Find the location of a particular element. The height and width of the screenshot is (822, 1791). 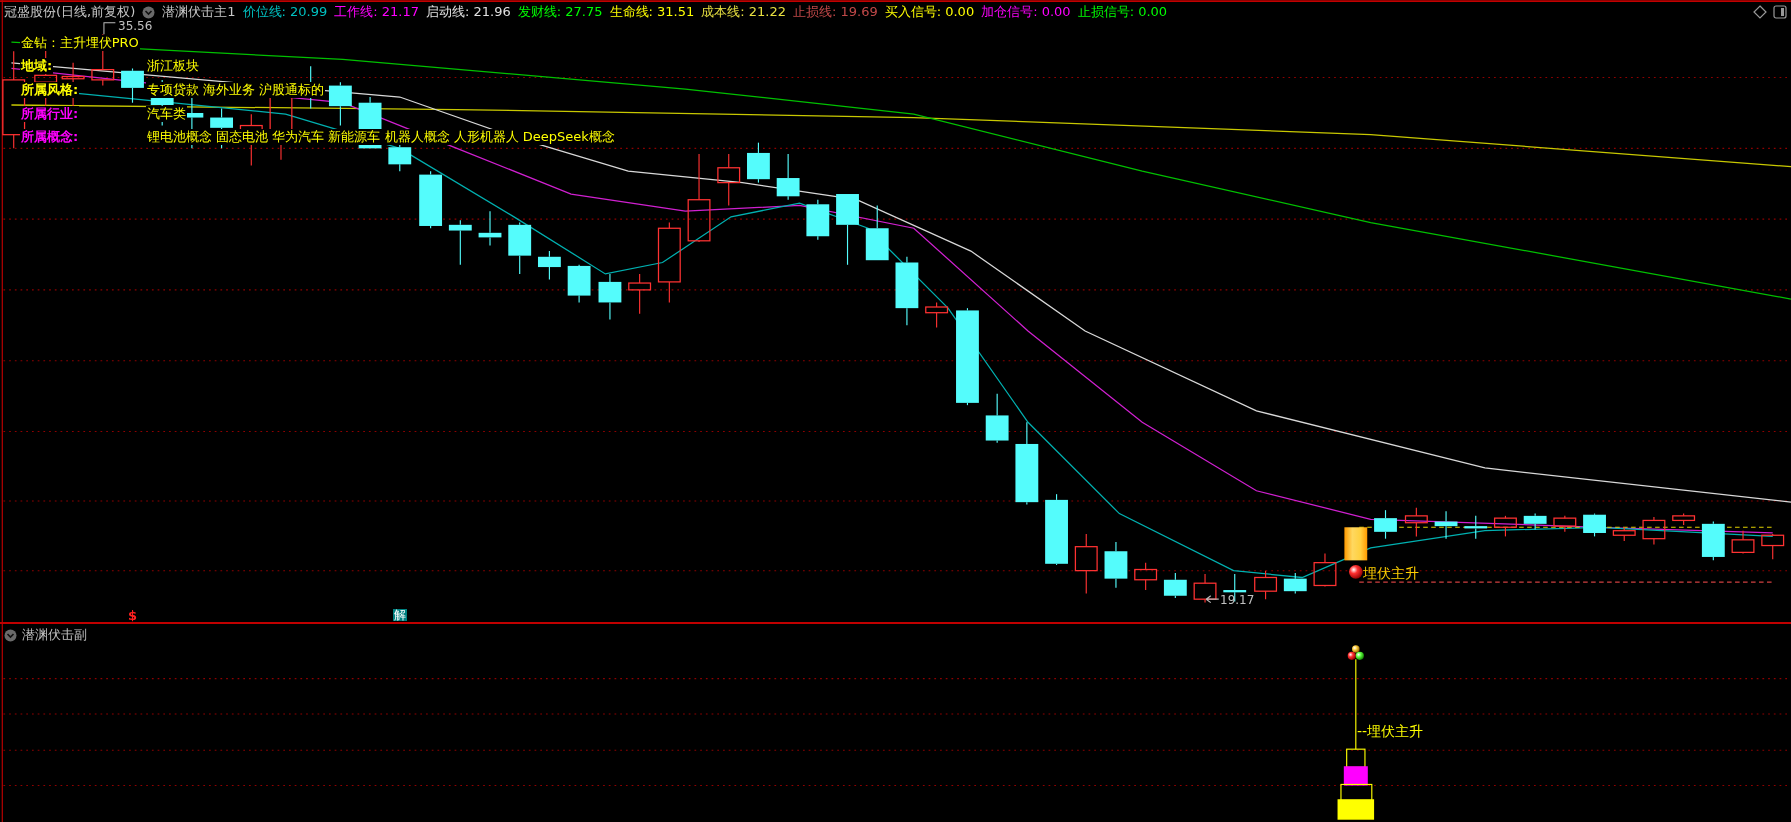

info-value: 锂电池概念 固态电池 华为汽车 新能源车 机器人概念 人形机器人 DeepSeek概念 is located at coordinates (381, 137).